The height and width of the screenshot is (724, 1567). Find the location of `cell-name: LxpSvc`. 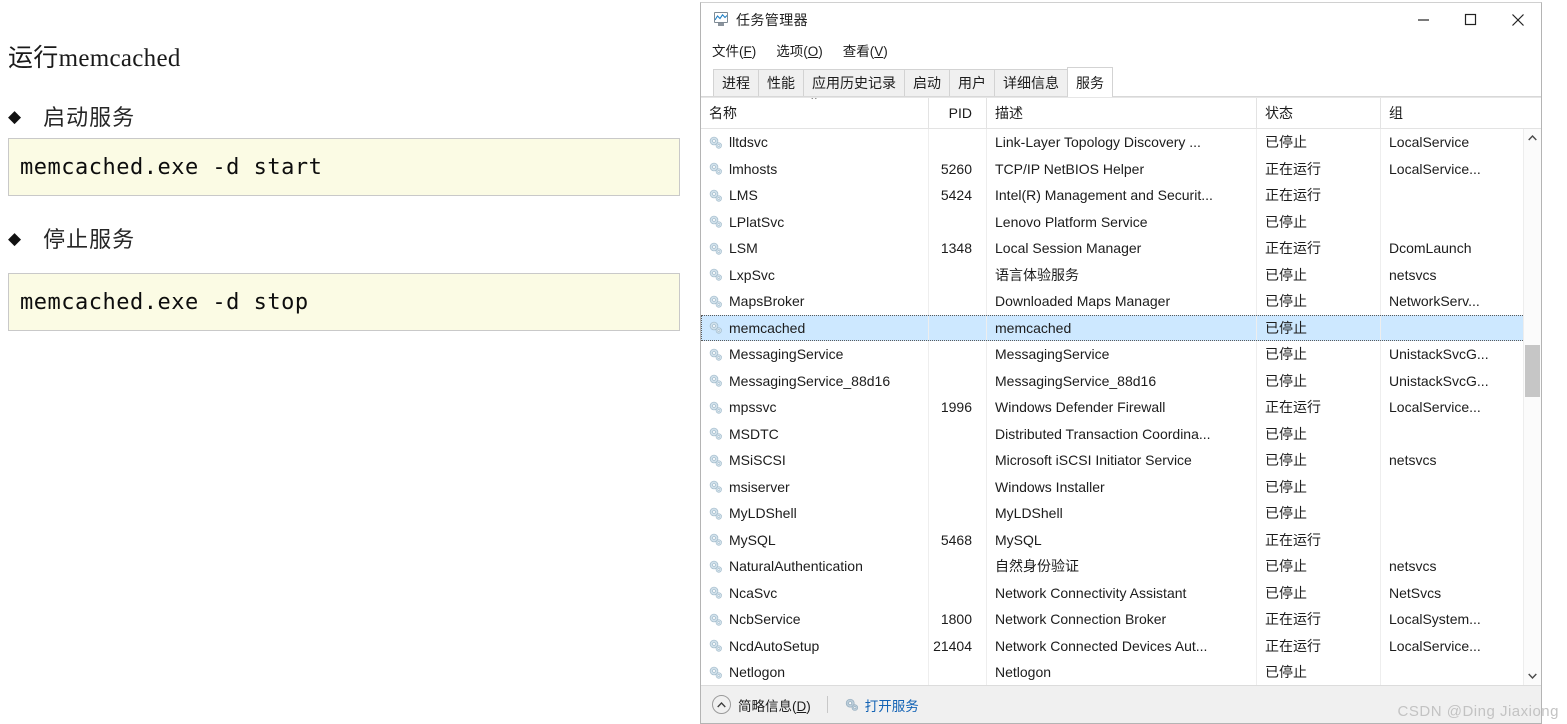

cell-name: LxpSvc is located at coordinates (815, 274).